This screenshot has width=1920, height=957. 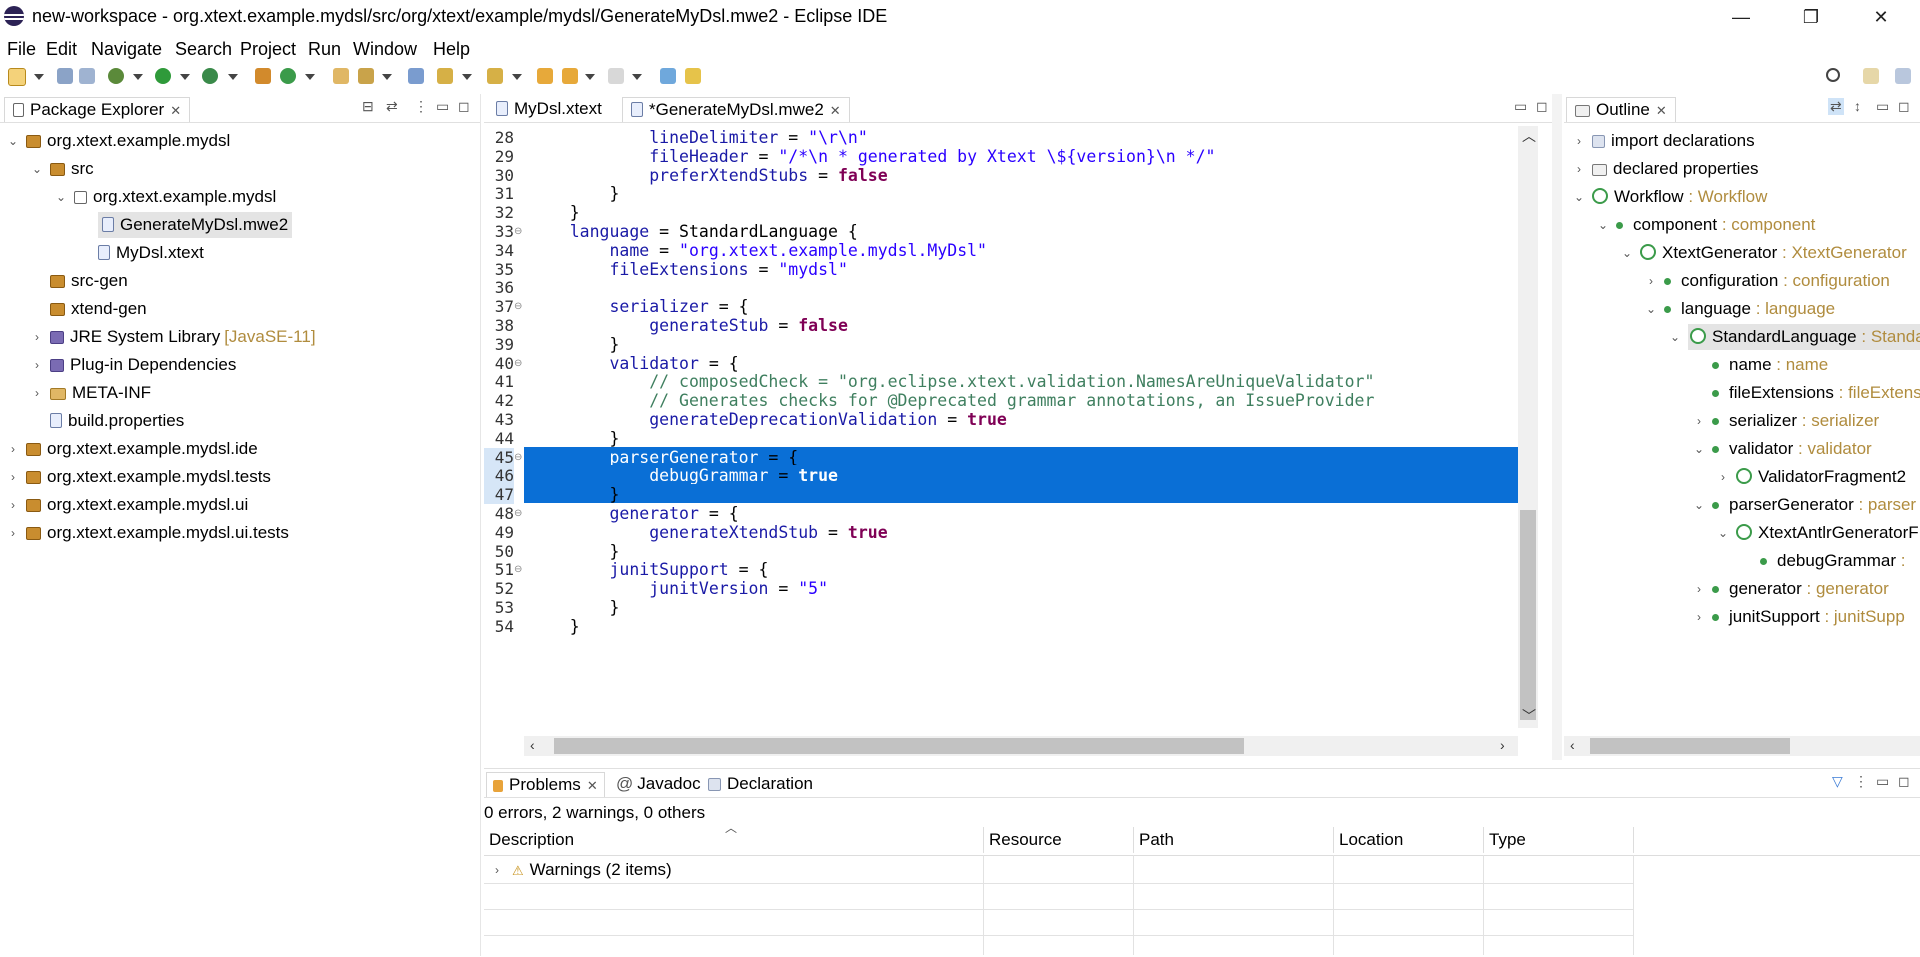 What do you see at coordinates (1021, 746) in the screenshot?
I see `editor-horizontal-scrollbar: ‹ ›` at bounding box center [1021, 746].